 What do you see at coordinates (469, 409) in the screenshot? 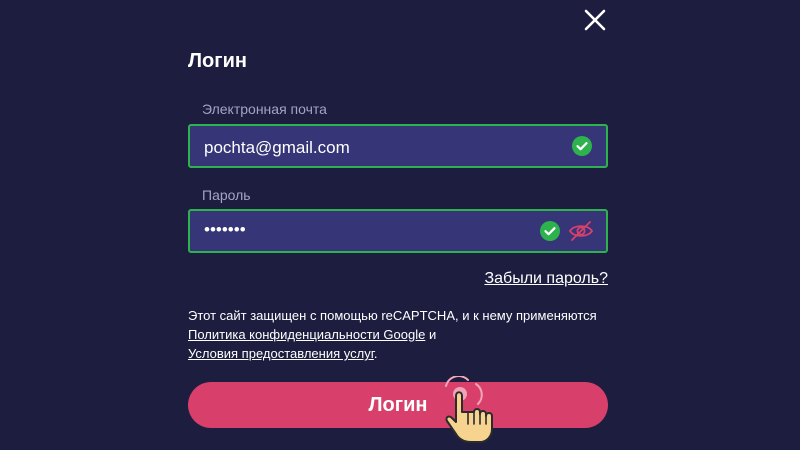
I see `pointing-hand-icon` at bounding box center [469, 409].